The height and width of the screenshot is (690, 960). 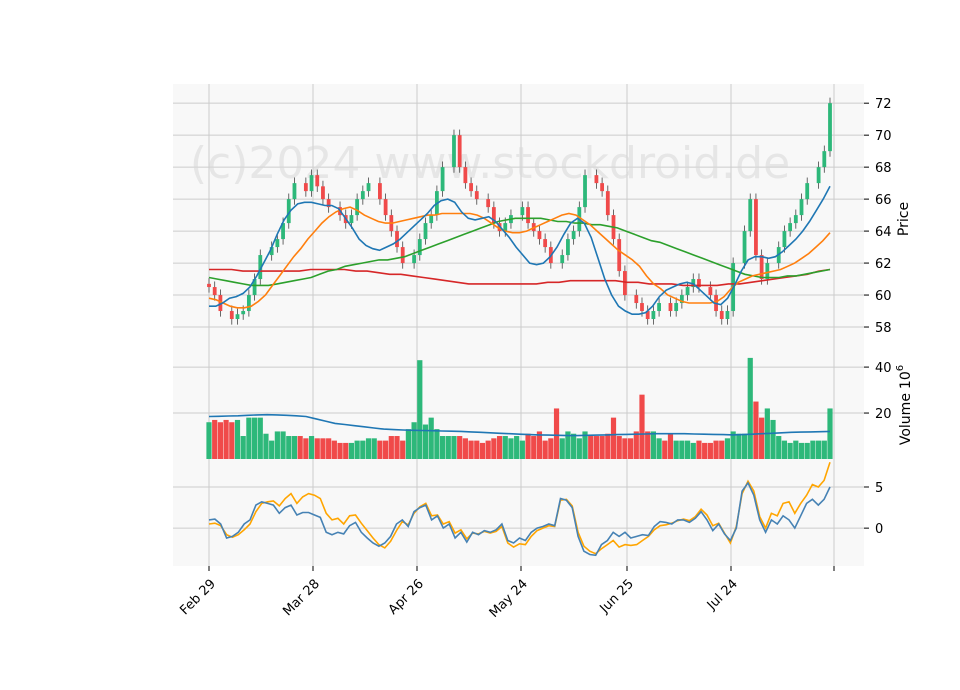 I want to click on volume-tick-label: 40, so click(x=883, y=368).